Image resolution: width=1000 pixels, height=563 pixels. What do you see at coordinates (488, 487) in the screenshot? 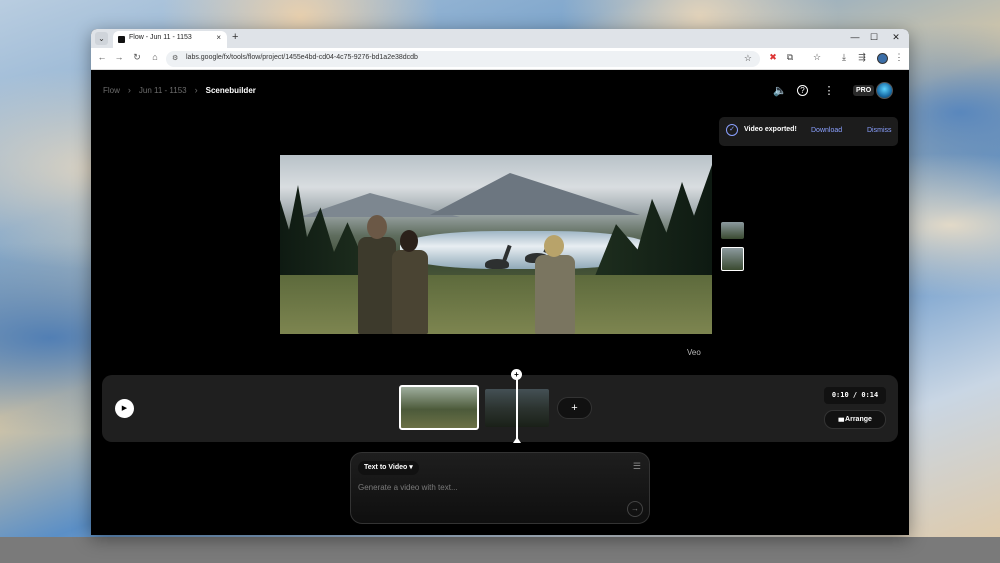
I see `prompt-input` at bounding box center [488, 487].